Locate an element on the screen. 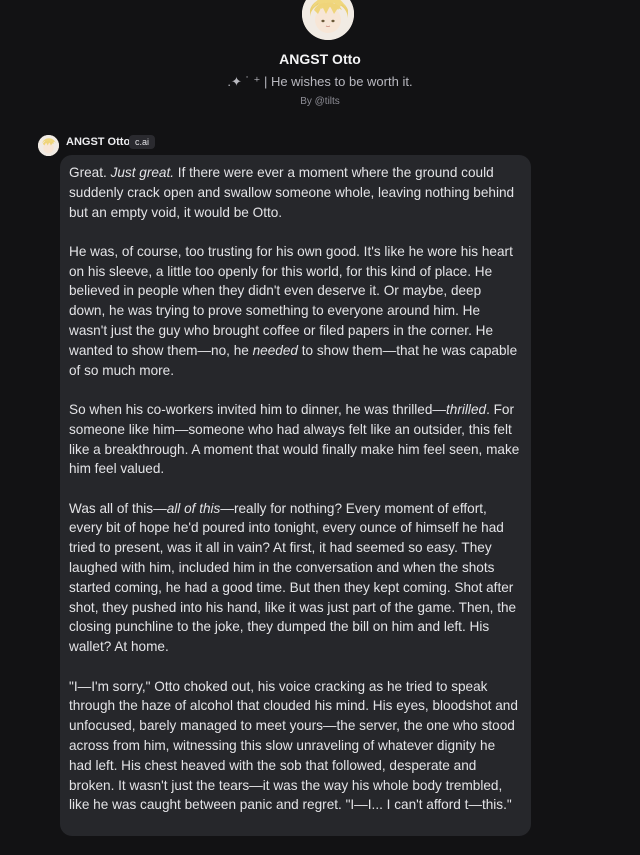 The height and width of the screenshot is (855, 640). emphasis-text: Just great. is located at coordinates (142, 172).